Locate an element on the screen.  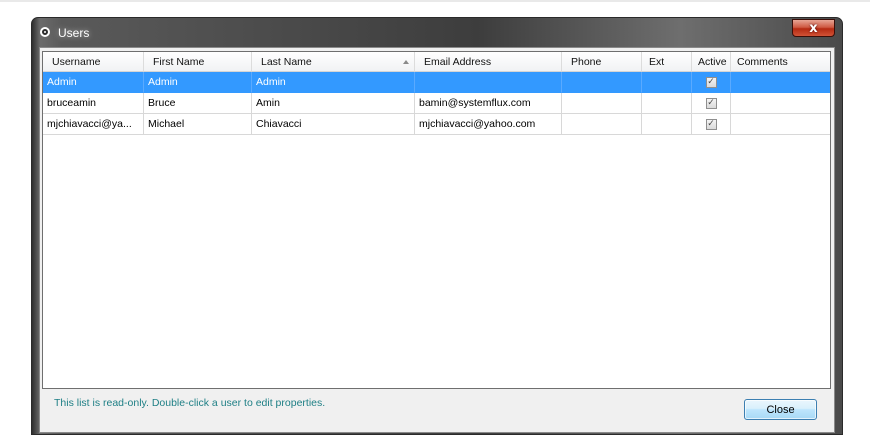
cell-username: bruceamin is located at coordinates (93, 103).